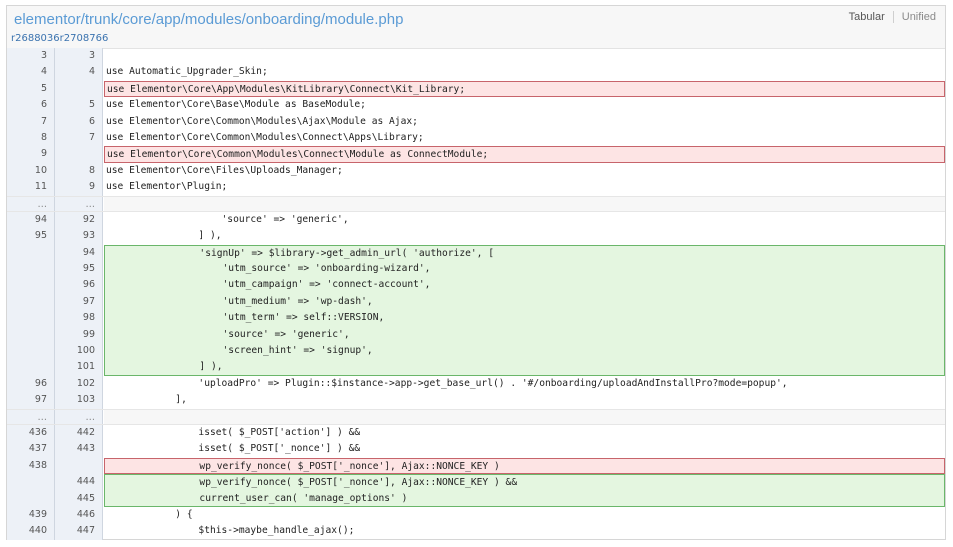  Describe the element at coordinates (79, 400) in the screenshot. I see `new-line-number: 103` at that location.